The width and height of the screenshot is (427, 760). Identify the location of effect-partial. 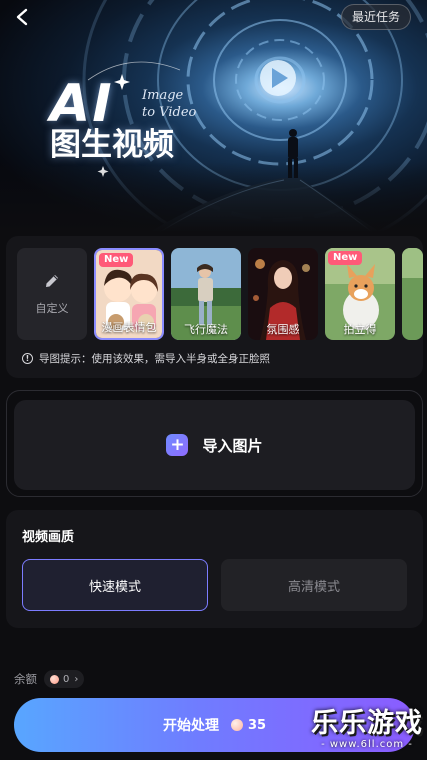
(412, 294).